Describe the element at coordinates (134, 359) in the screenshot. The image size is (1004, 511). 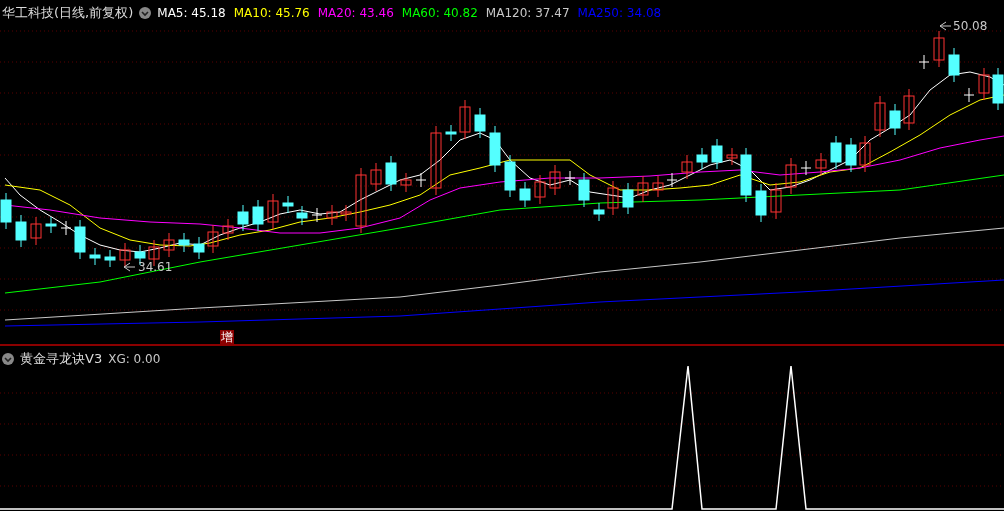
I see `indicator-value: XG: 0.00` at that location.